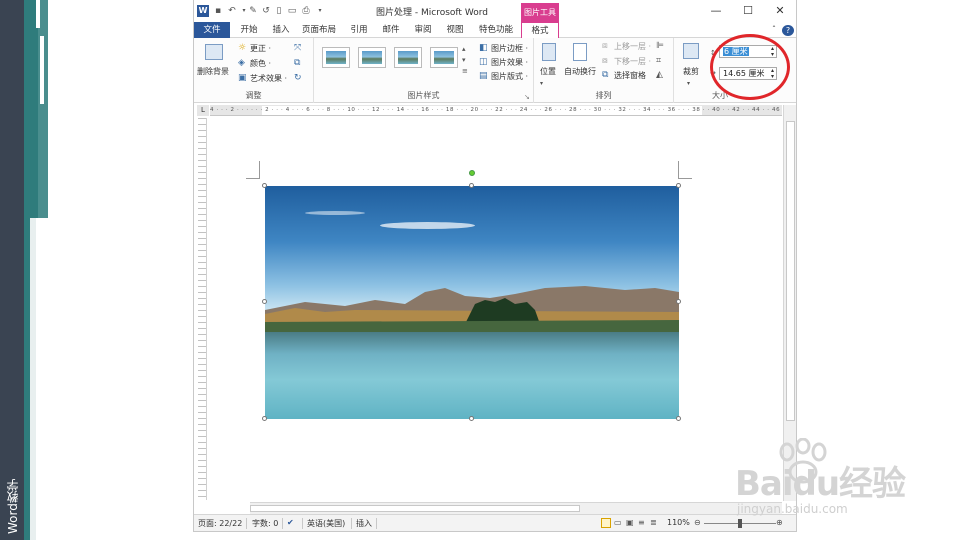  Describe the element at coordinates (641, 522) in the screenshot. I see `outline-icon: ≡` at that location.